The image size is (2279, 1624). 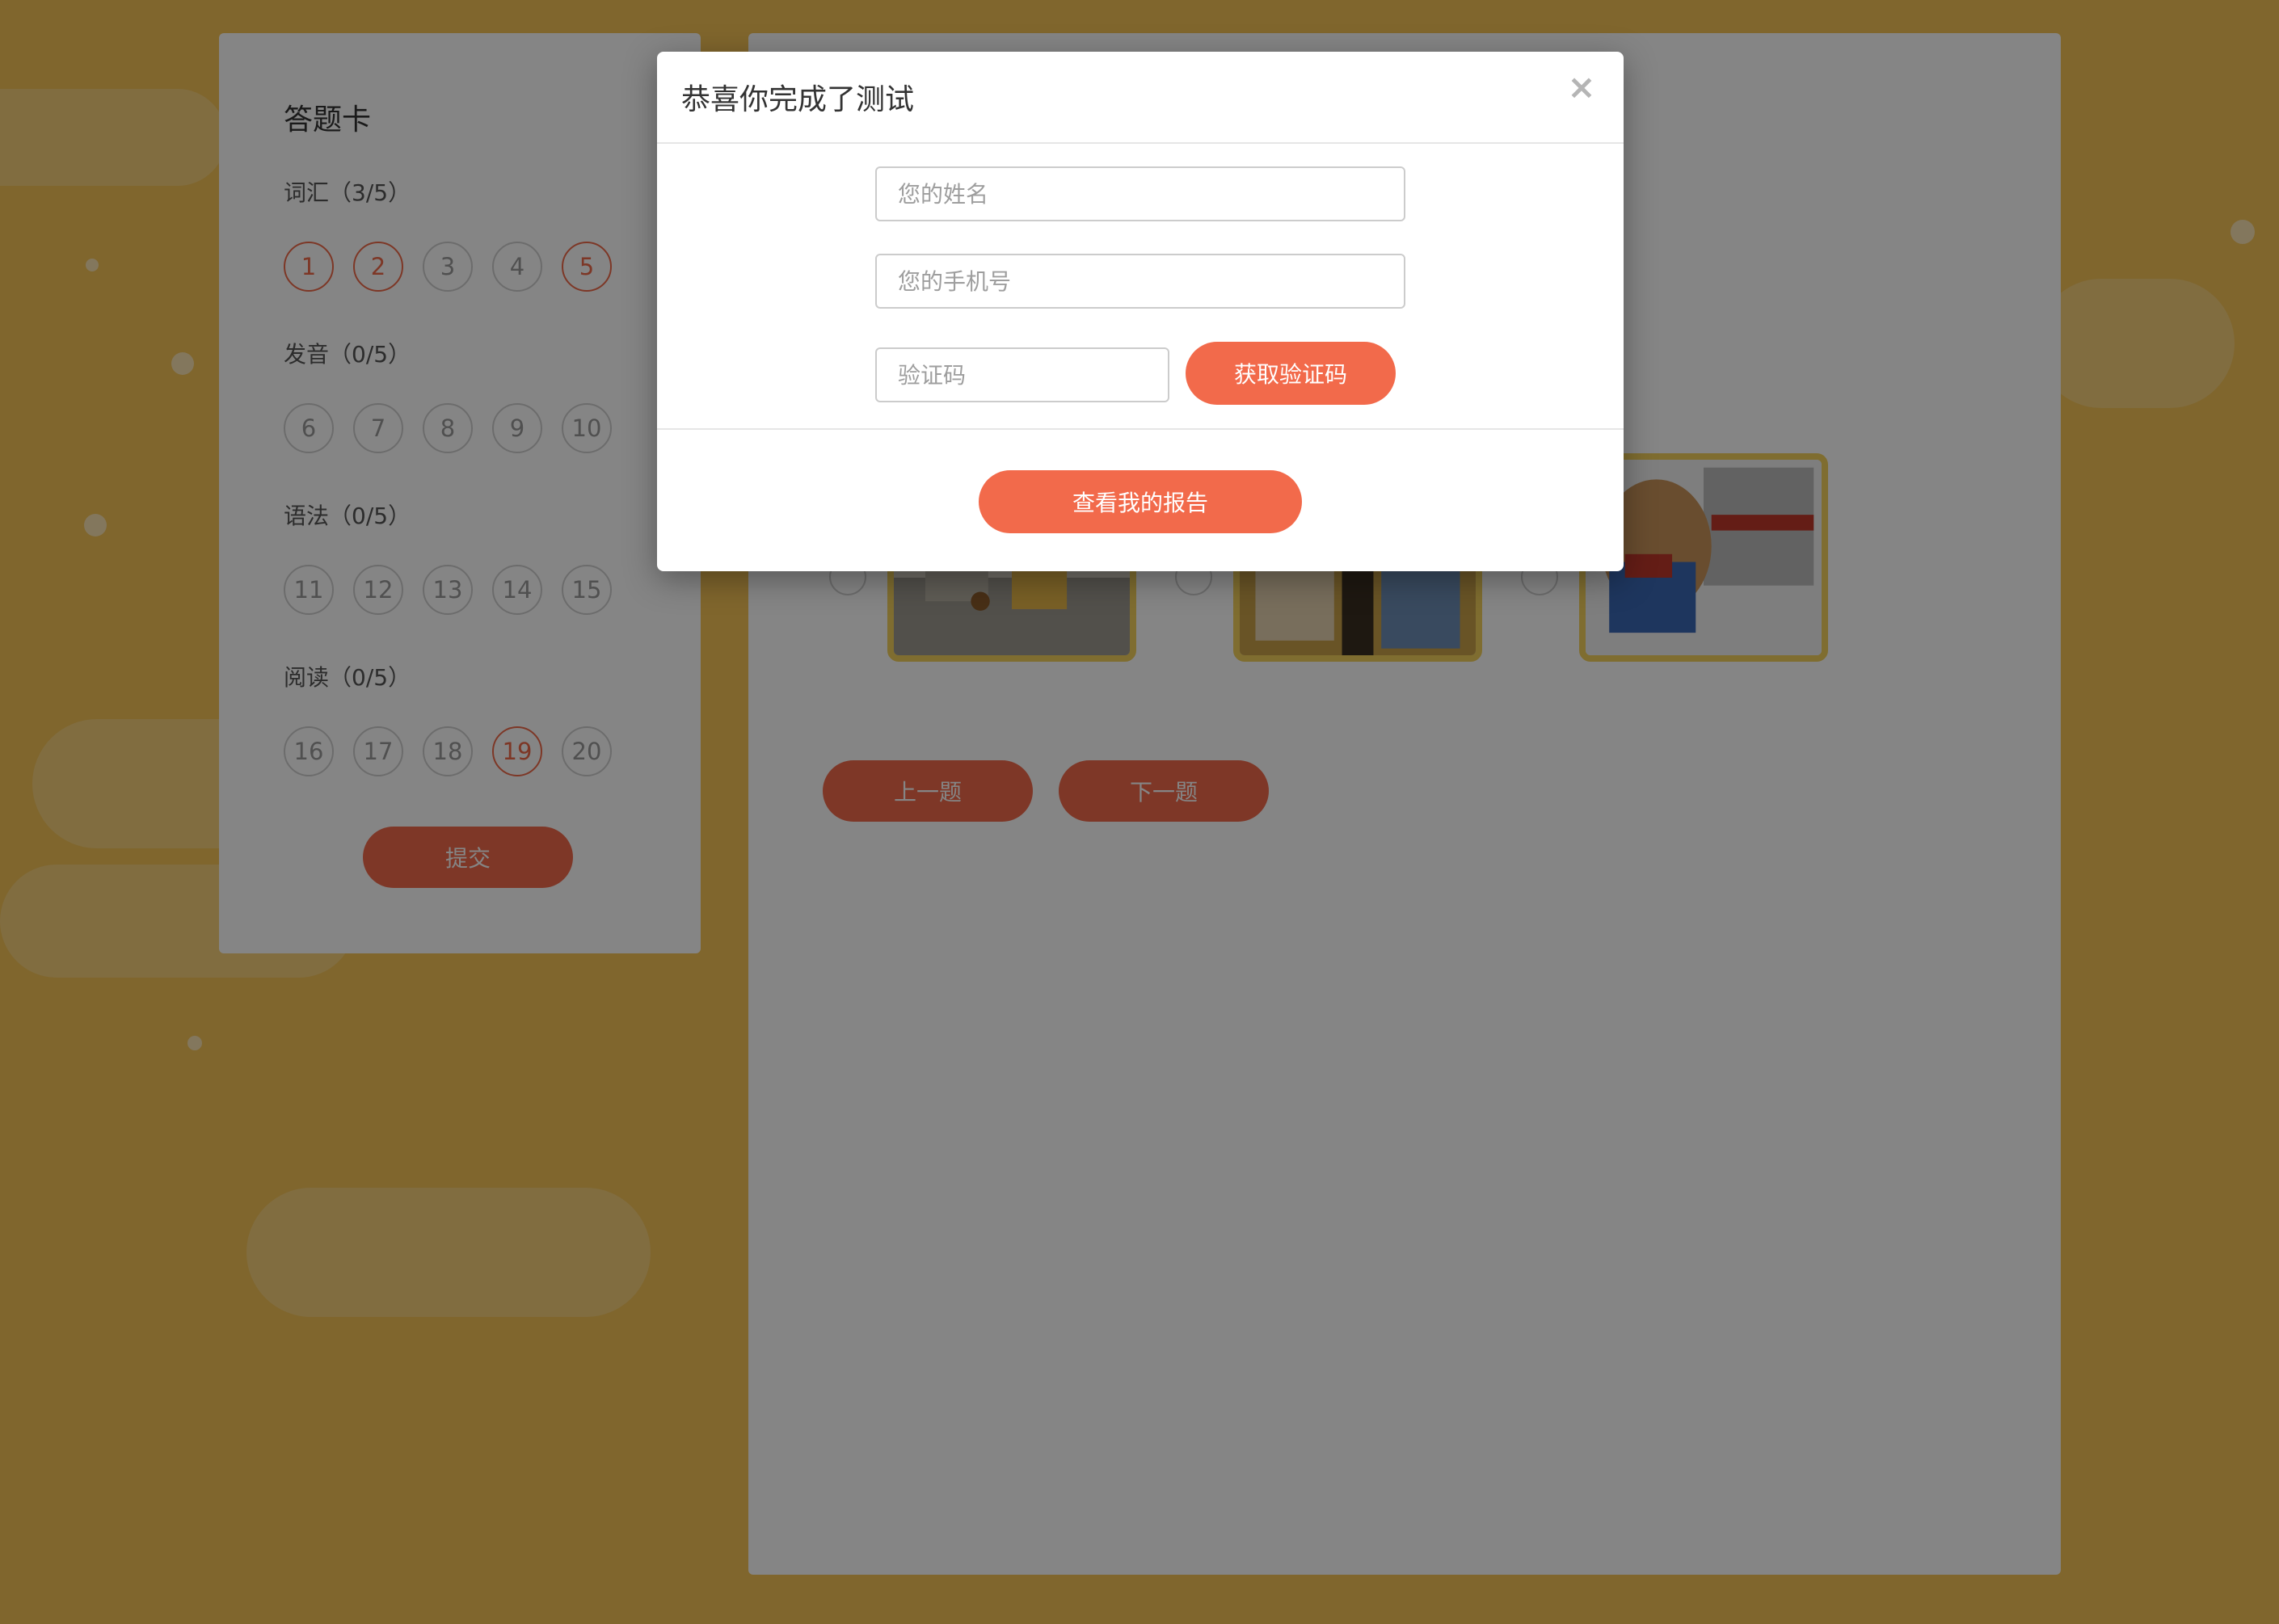 I want to click on completion-modal: 恭喜你完成了测试 × 获取验证码 查看我的报告, so click(x=1140, y=311).